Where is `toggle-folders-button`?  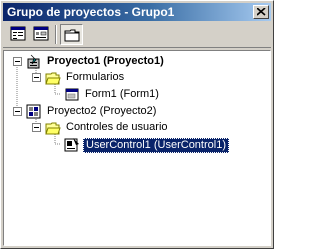
toggle-folders-button is located at coordinates (71, 34).